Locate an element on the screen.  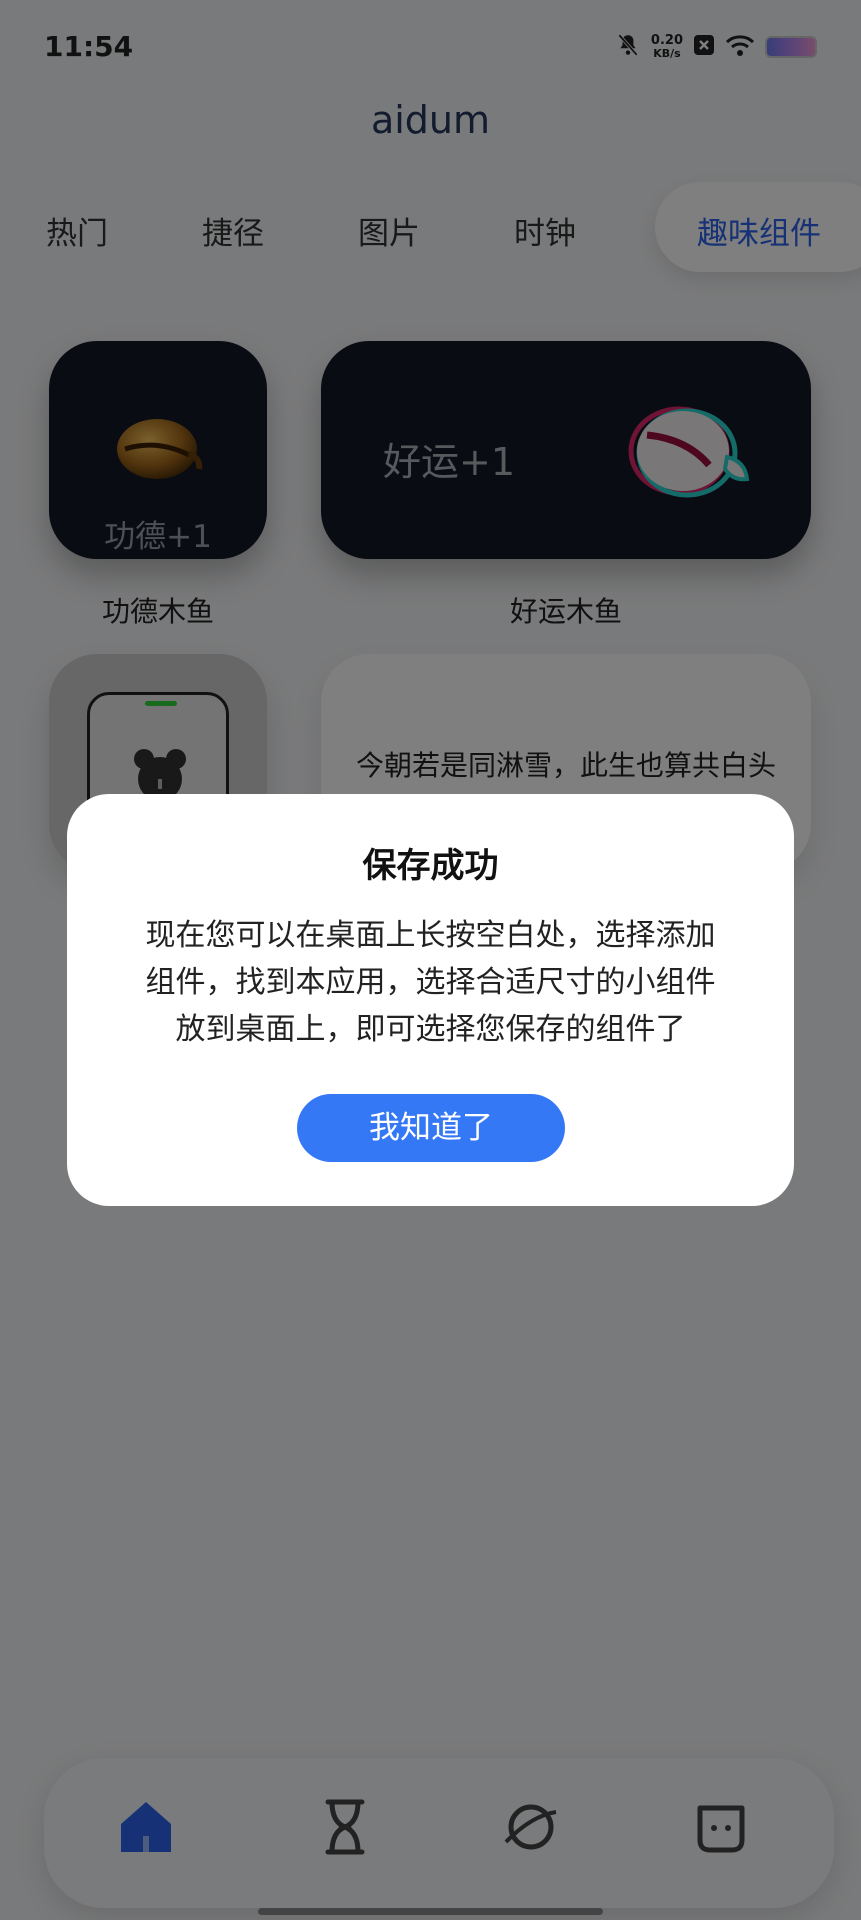
dialog-body-line: 现在您可以在桌面上长按空白处，选择添加 is located at coordinates (430, 935).